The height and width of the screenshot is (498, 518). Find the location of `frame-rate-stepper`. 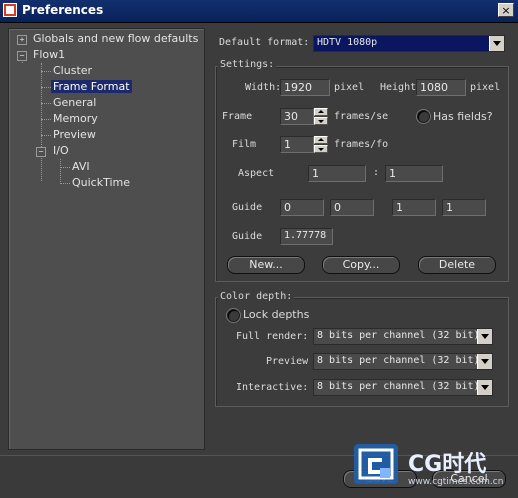

frame-rate-stepper is located at coordinates (321, 116).